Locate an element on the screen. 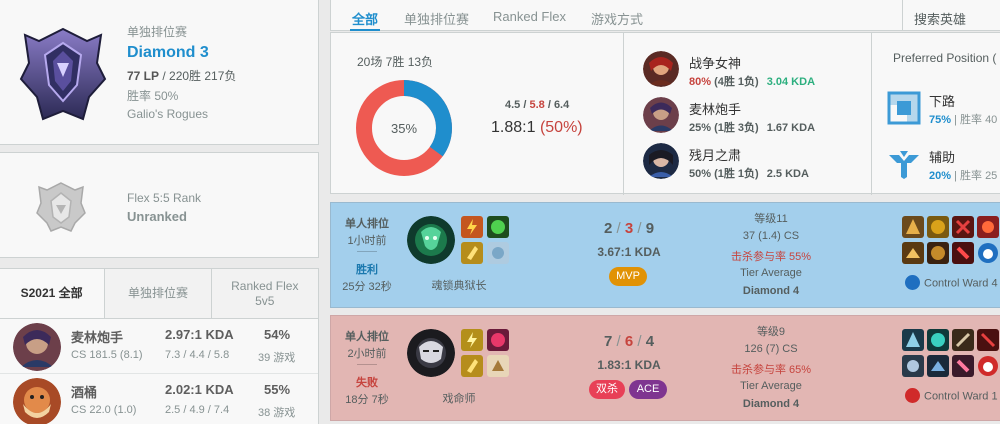 This screenshot has height=424, width=1000. match-result: 失败 is located at coordinates (367, 383).